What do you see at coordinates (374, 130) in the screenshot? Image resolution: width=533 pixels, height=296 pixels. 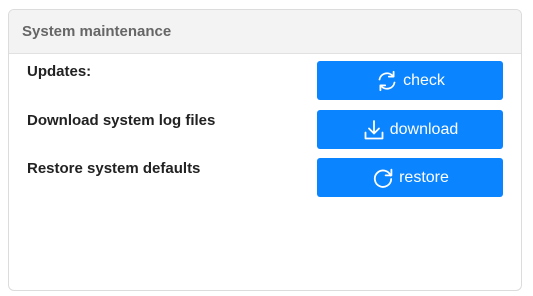 I see `download-icon` at bounding box center [374, 130].